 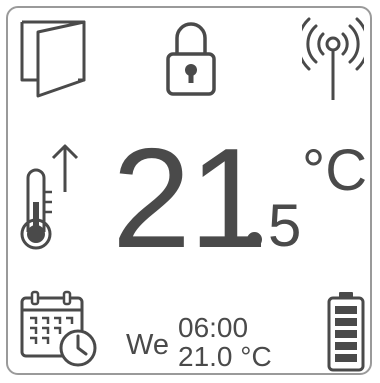 What do you see at coordinates (59, 330) in the screenshot?
I see `calendar-clock-icon` at bounding box center [59, 330].